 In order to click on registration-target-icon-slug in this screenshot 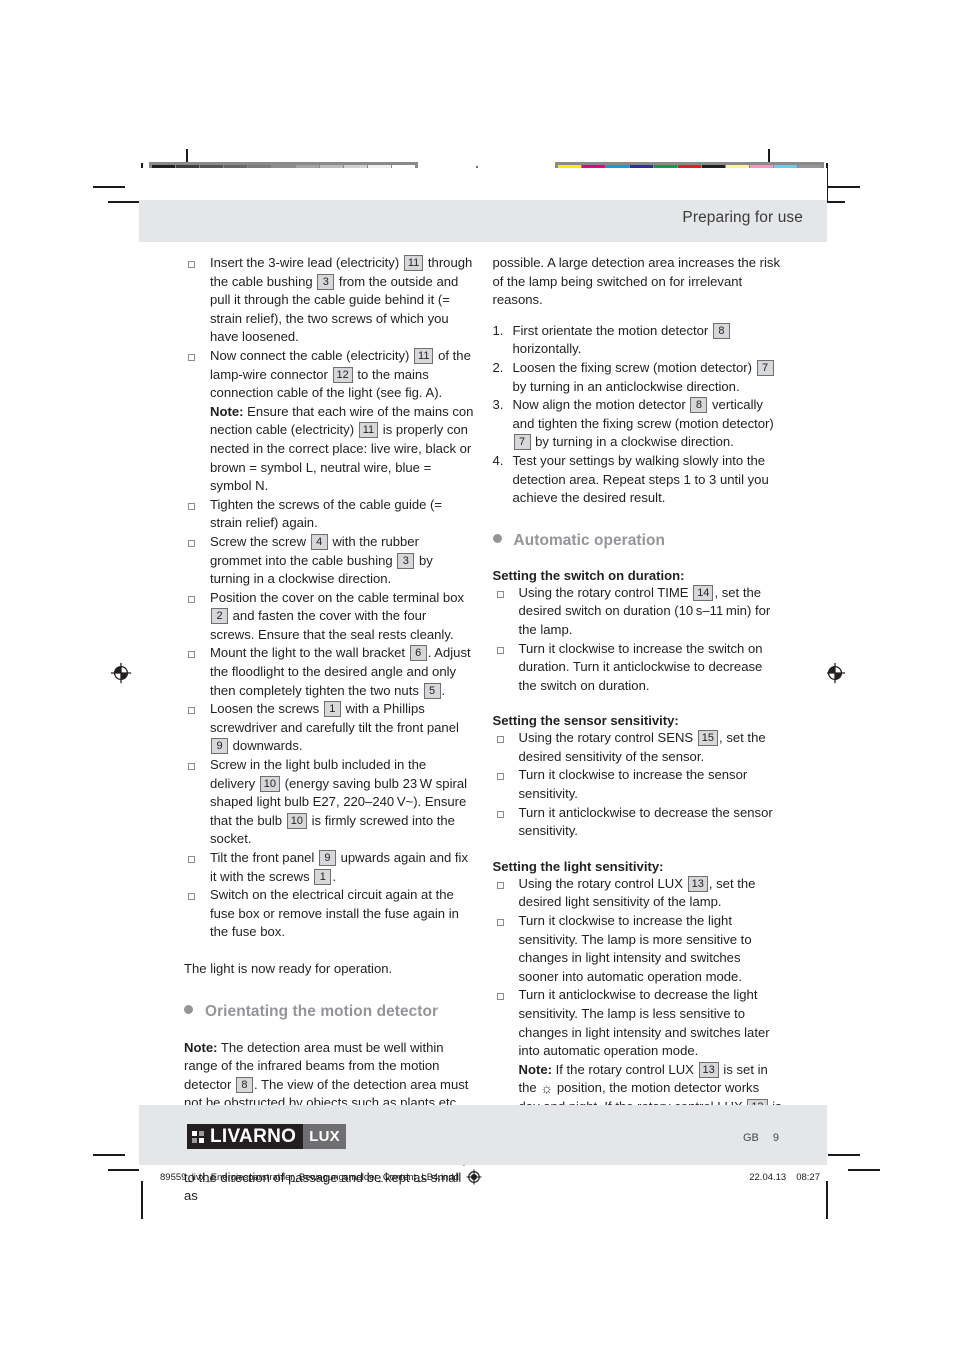, I will do `click(474, 1177)`.